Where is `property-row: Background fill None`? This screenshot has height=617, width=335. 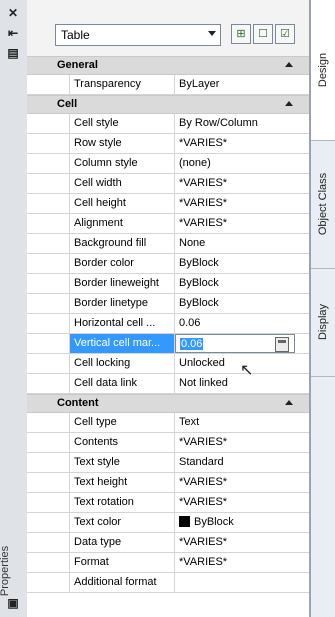 property-row: Background fill None is located at coordinates (168, 244).